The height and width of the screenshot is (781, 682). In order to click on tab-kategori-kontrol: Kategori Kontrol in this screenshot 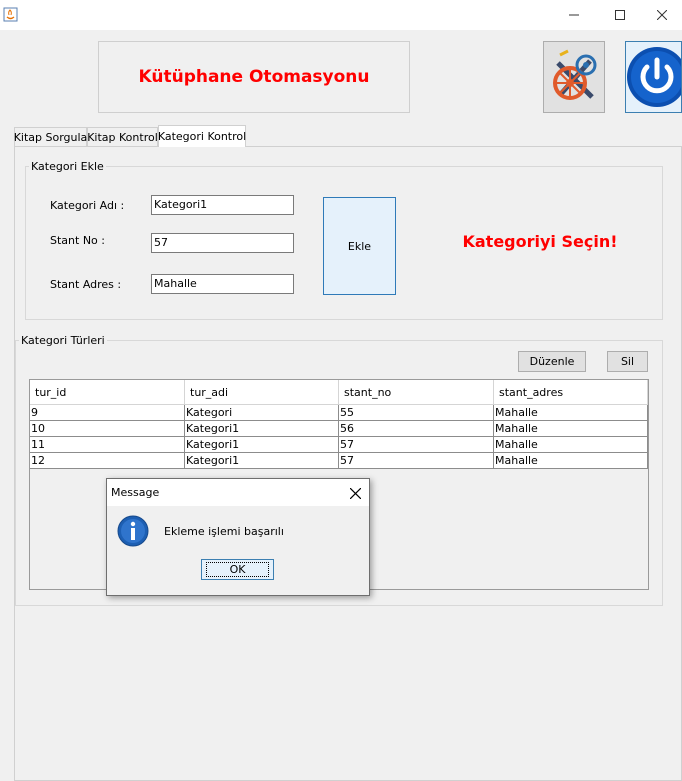, I will do `click(202, 136)`.